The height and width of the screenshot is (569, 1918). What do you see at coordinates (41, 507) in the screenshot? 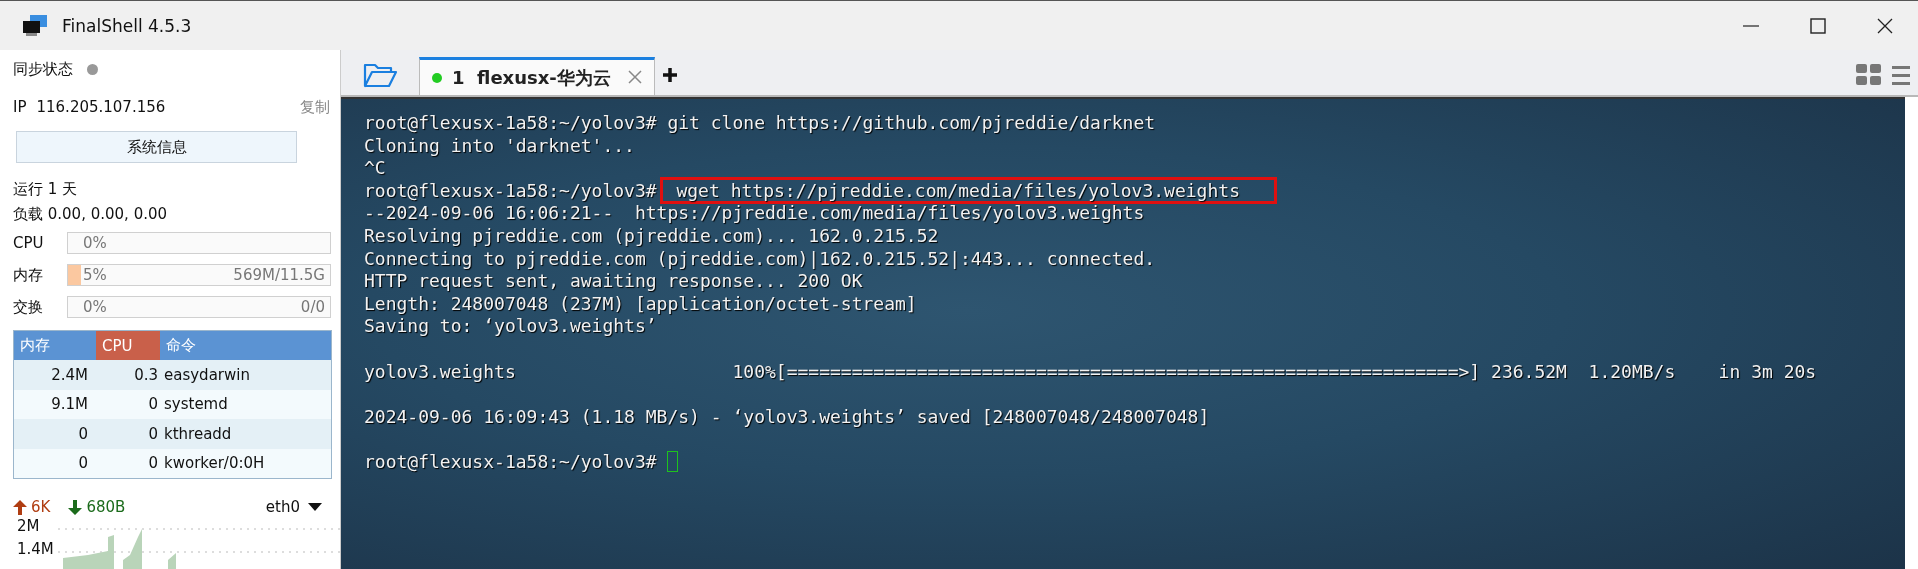
I see `upload-speed: 6K` at bounding box center [41, 507].